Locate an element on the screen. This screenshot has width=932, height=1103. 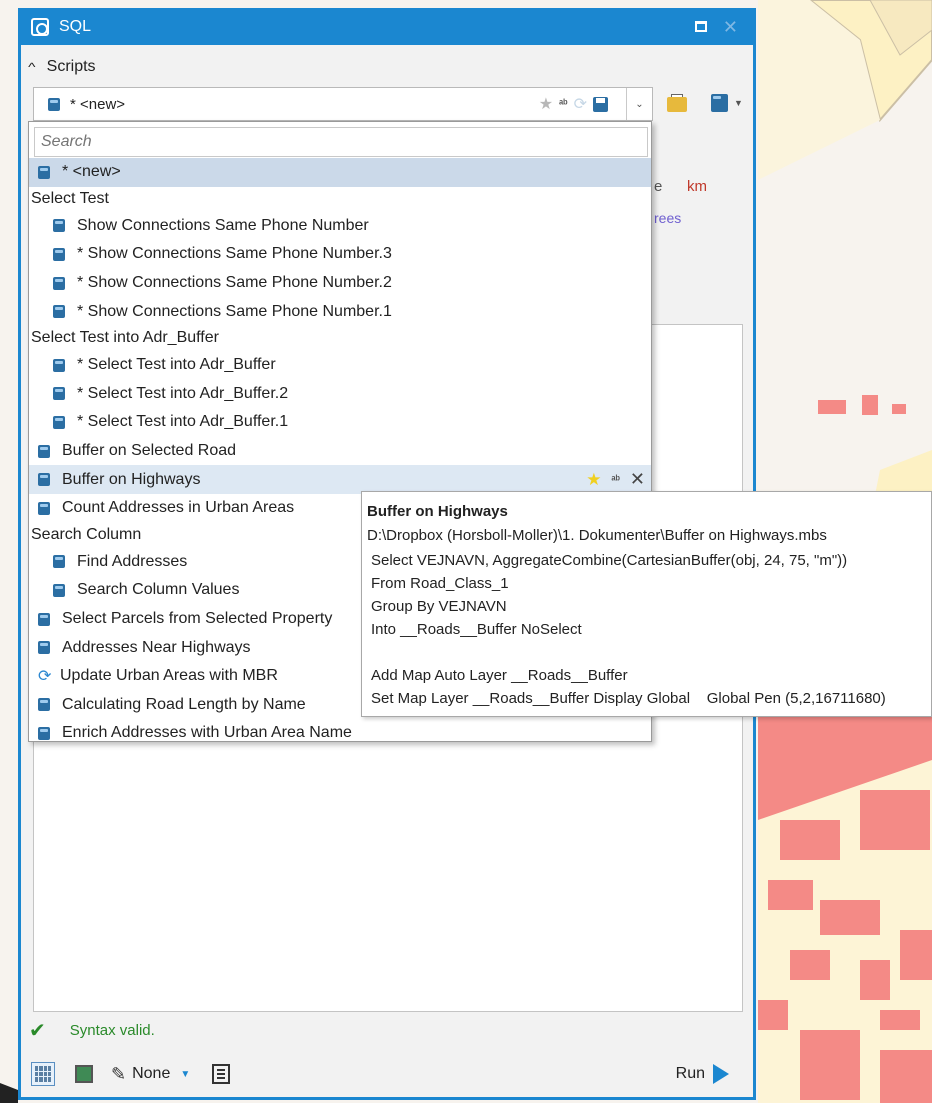
script-item-label: Buffer on Selected Road is located at coordinates (149, 451).